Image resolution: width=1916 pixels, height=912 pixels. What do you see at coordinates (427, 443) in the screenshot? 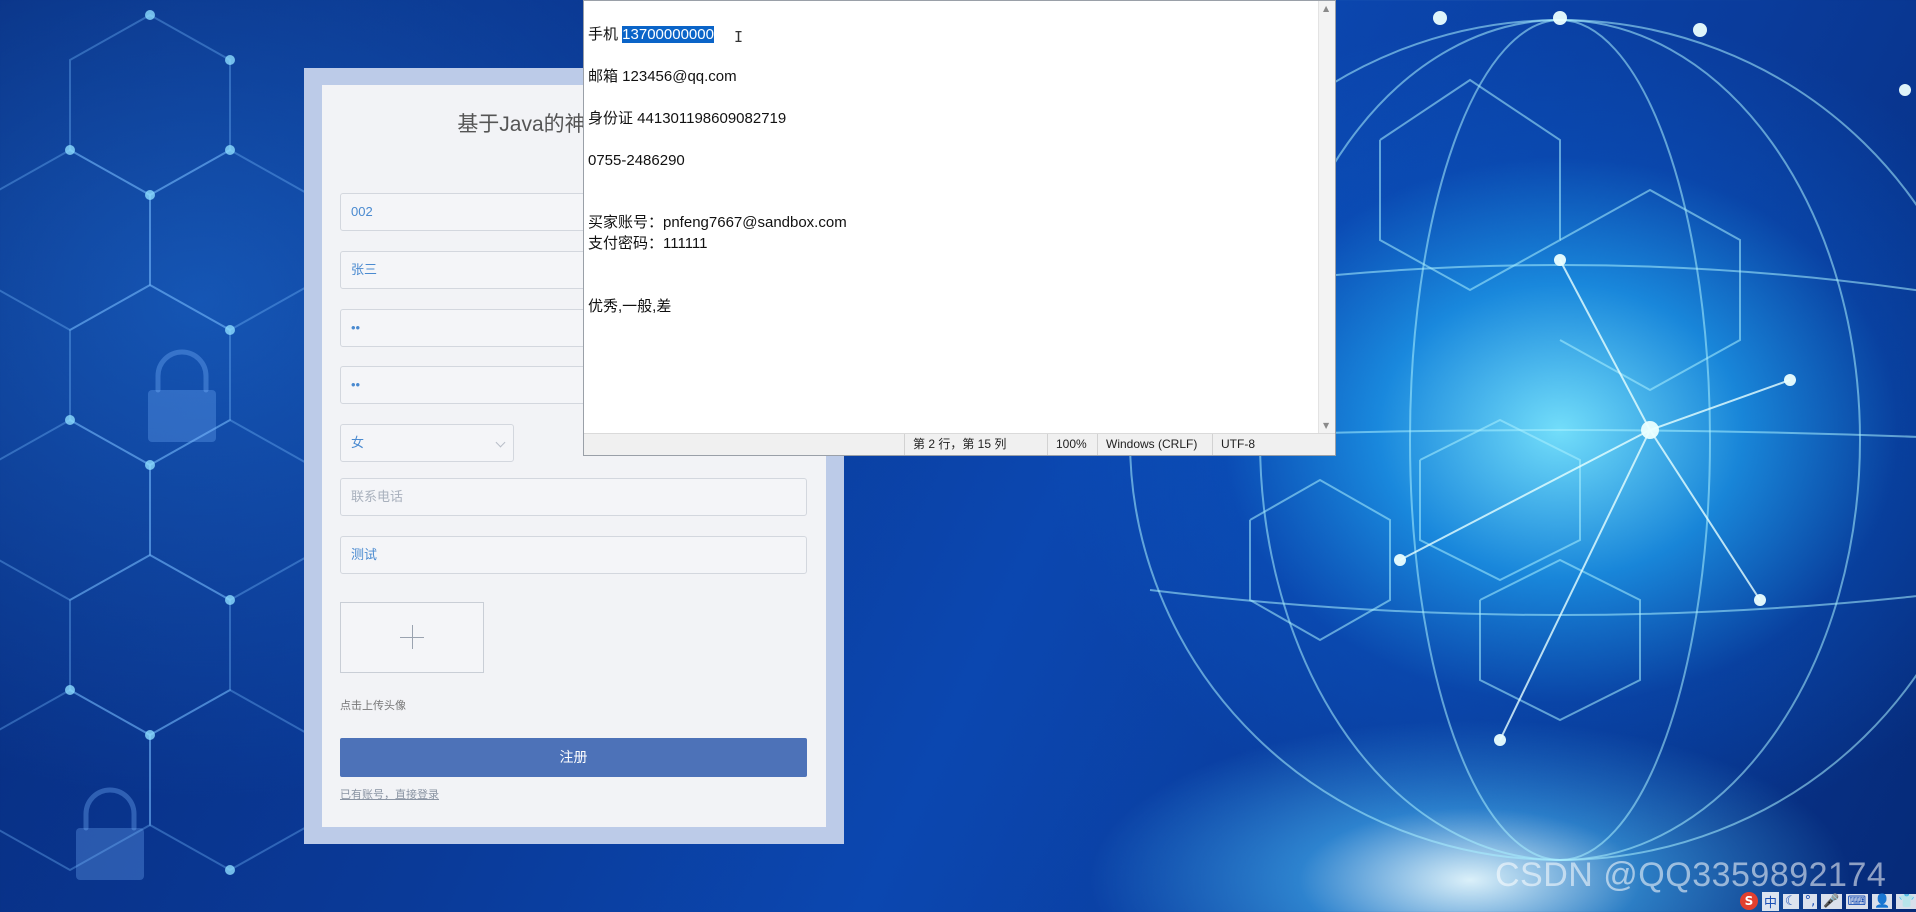
I see `gender-select: 女` at bounding box center [427, 443].